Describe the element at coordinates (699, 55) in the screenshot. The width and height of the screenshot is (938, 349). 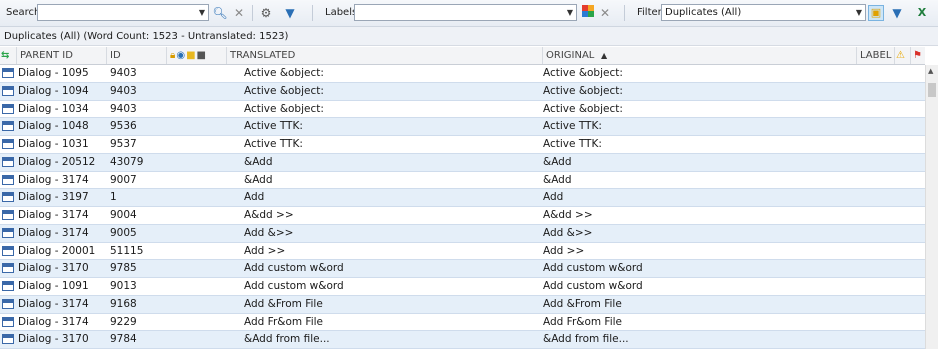
I see `column-header-original: ORIGINAL ▲` at that location.